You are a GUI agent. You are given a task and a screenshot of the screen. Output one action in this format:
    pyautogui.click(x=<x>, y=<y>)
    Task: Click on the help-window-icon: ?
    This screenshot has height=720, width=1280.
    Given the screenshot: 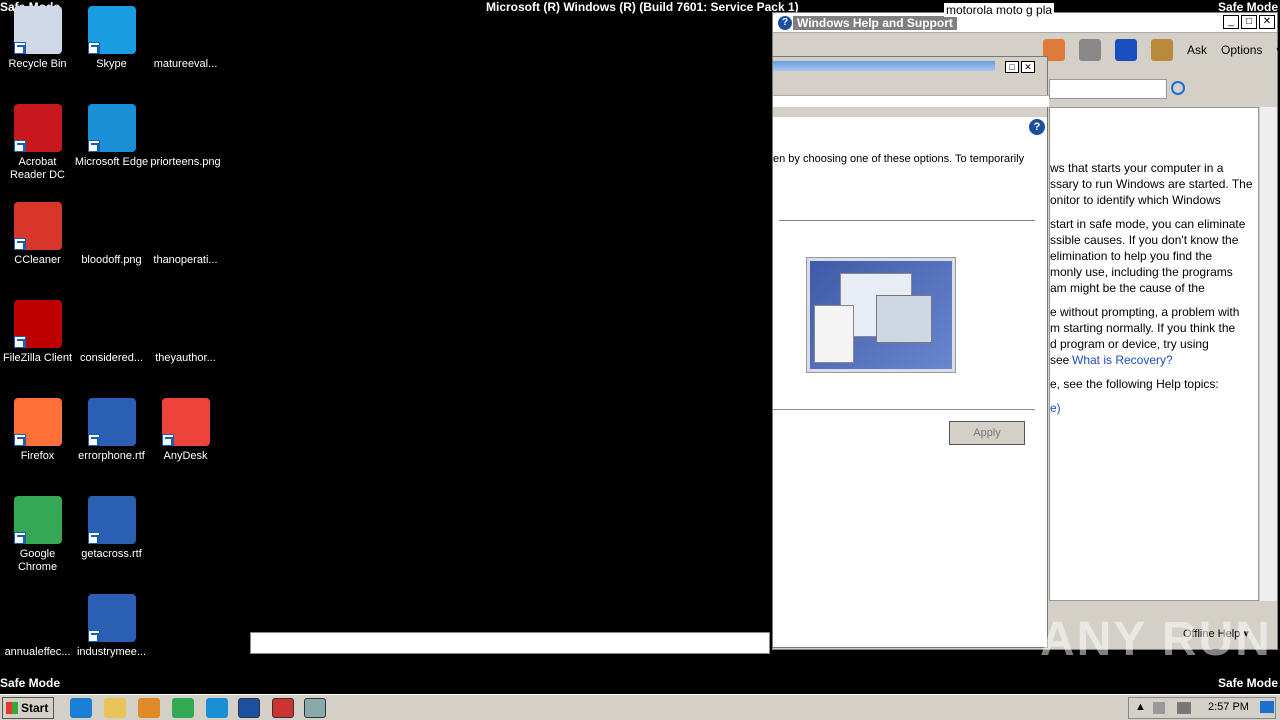 What is the action you would take?
    pyautogui.click(x=785, y=23)
    